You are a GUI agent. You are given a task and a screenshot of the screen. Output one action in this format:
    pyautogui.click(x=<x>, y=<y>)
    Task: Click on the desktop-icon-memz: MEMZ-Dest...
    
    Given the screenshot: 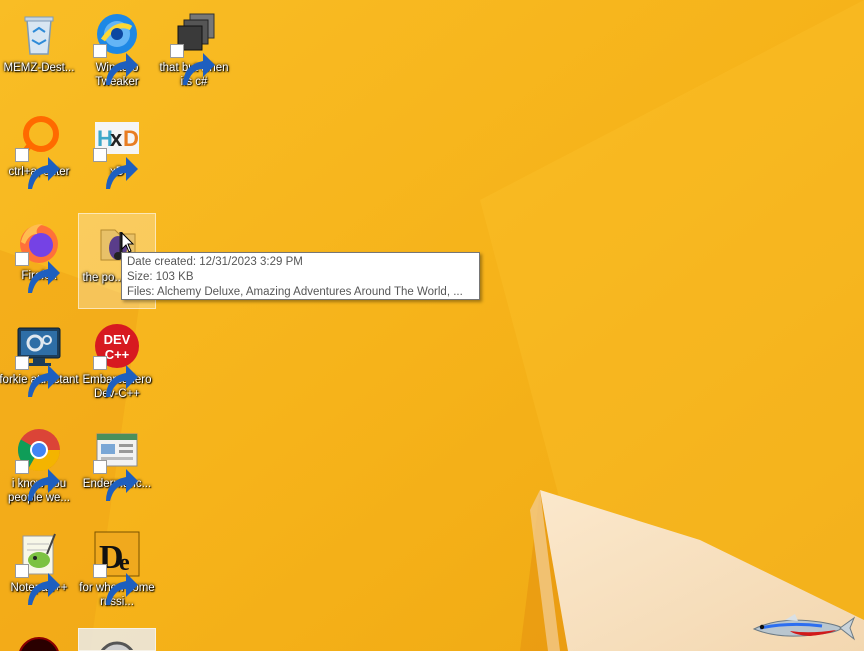 What is the action you would take?
    pyautogui.click(x=39, y=52)
    